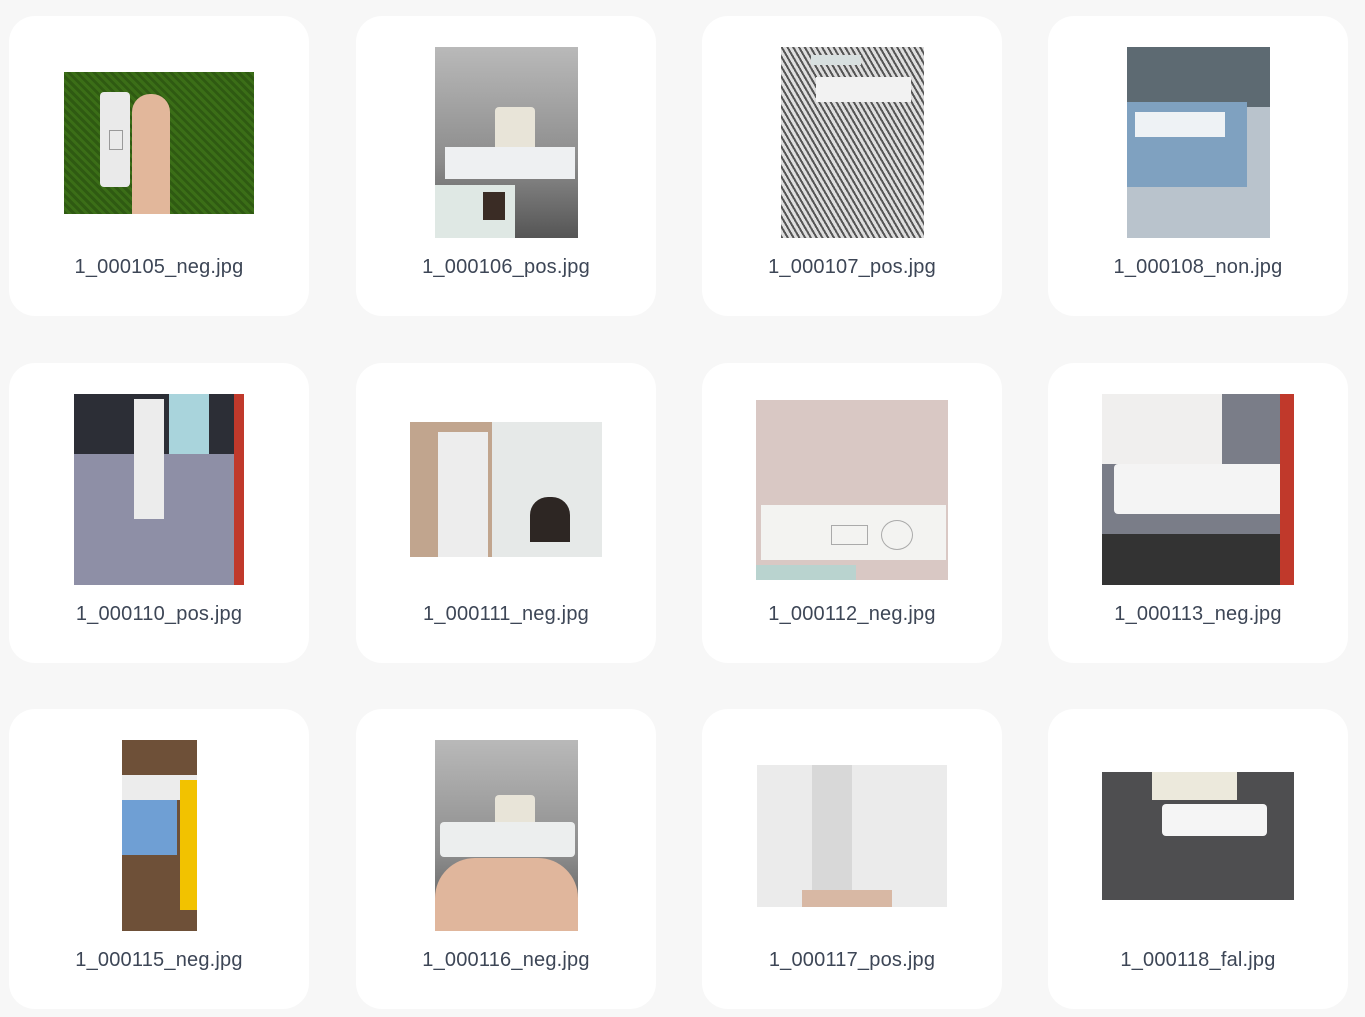  I want to click on file-card: 1_000111_neg.jpg, so click(506, 513).